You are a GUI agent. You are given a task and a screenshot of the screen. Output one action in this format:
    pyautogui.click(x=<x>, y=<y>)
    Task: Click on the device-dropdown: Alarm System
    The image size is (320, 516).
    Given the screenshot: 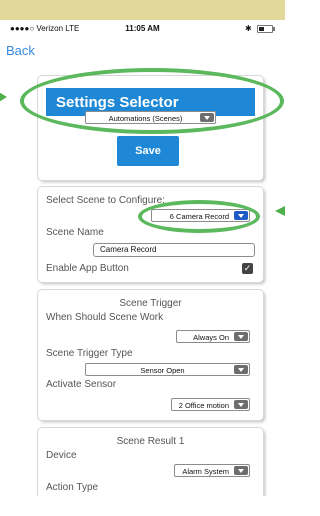 What is the action you would take?
    pyautogui.click(x=212, y=470)
    